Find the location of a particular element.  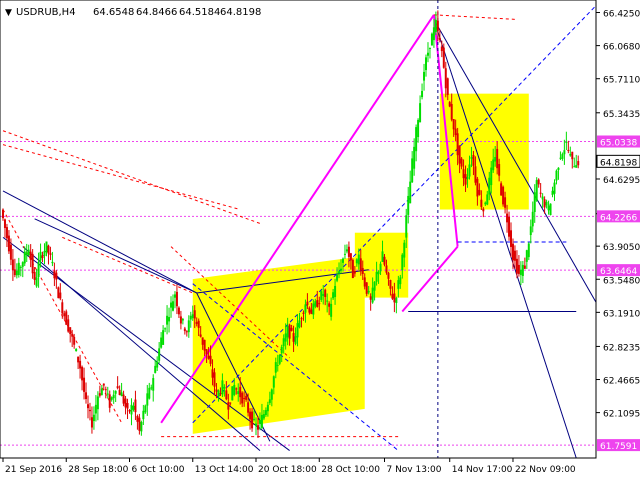

level-label: 64.2266 is located at coordinates (618, 218).